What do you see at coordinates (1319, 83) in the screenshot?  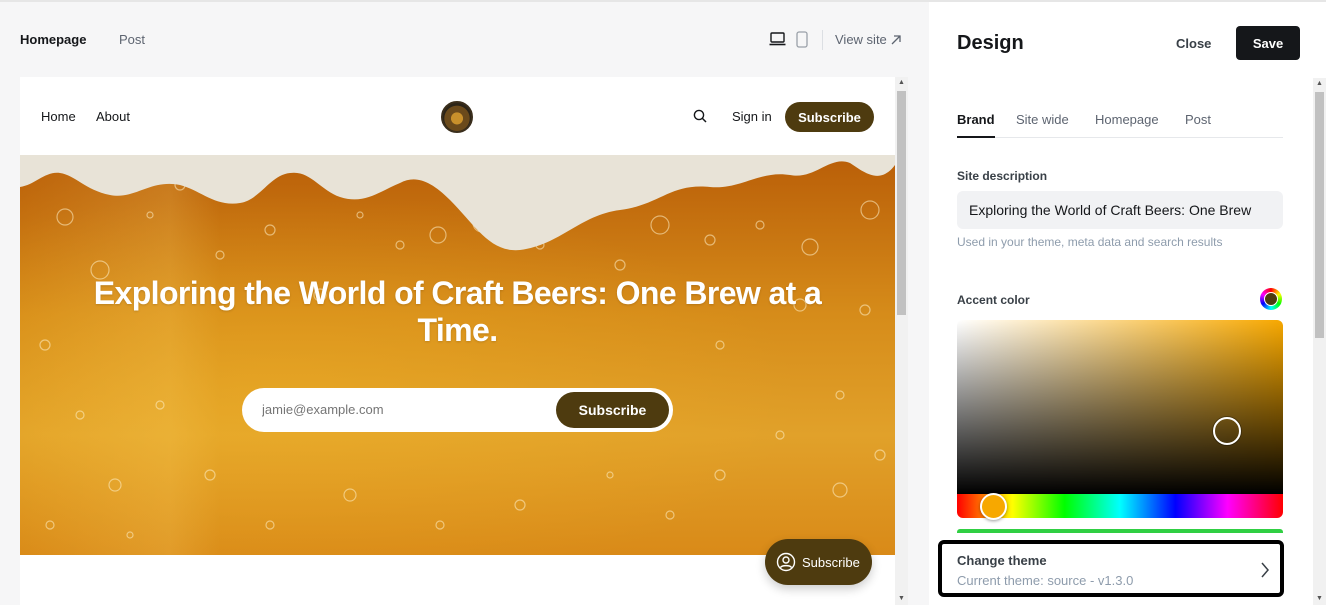 I see `panel-scroll-up-icon: ▲` at bounding box center [1319, 83].